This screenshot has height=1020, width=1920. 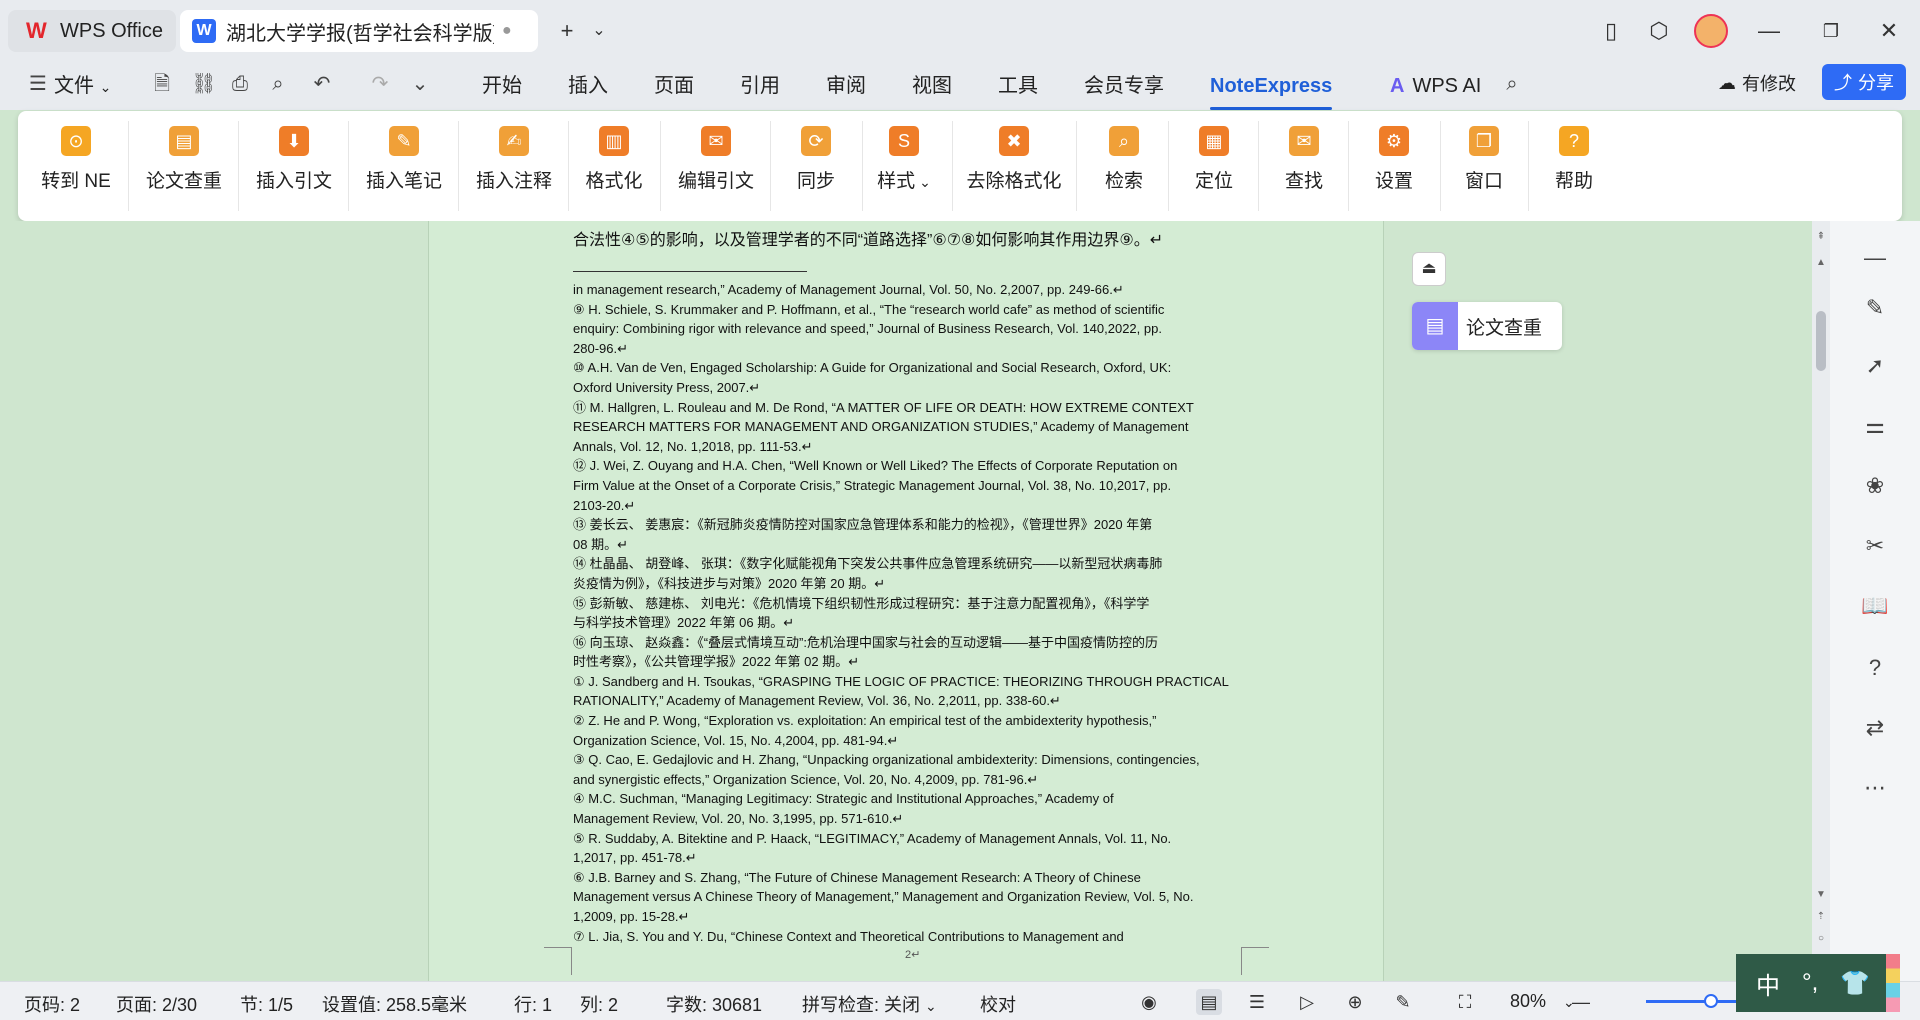 I want to click on reading-mode-icon: ▯, so click(x=1611, y=31).